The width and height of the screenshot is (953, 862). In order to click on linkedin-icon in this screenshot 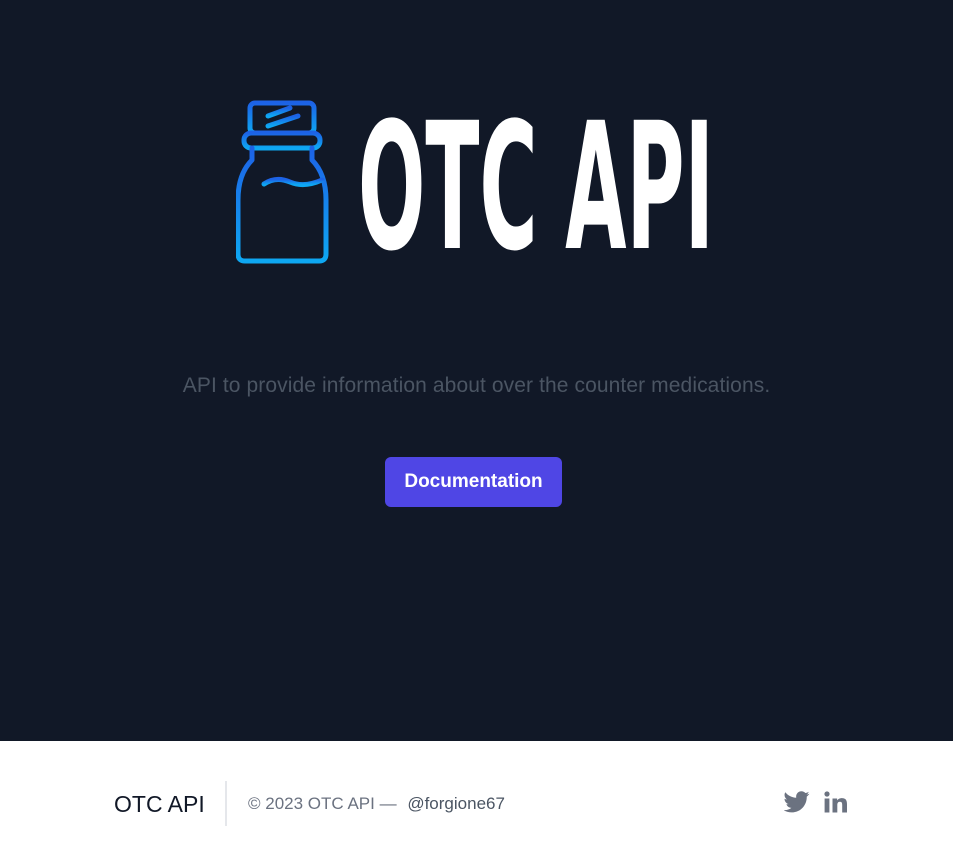, I will do `click(837, 803)`.